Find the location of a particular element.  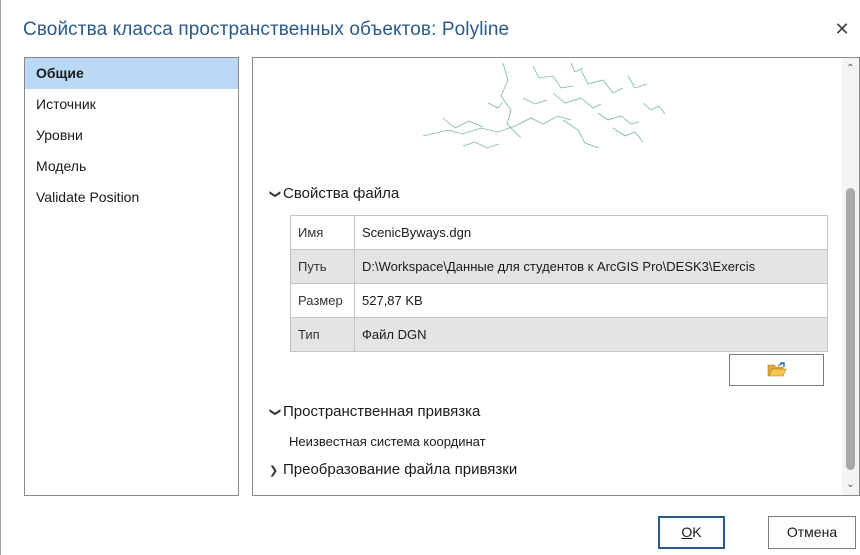

transform-file-title: Преобразование файла привязки is located at coordinates (400, 469).